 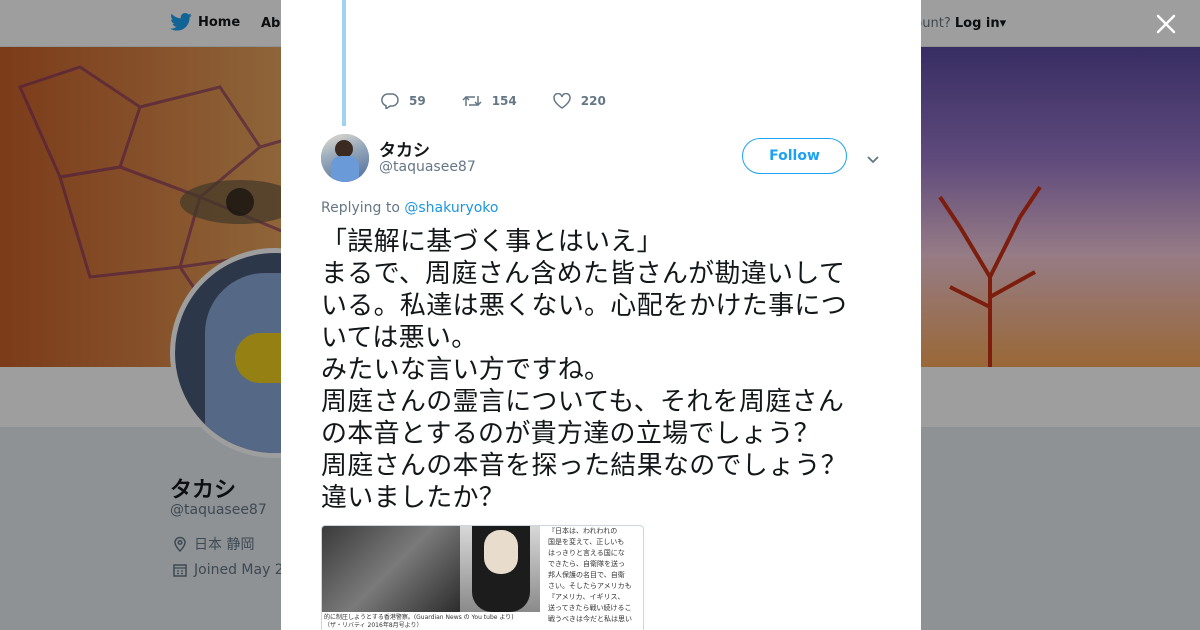 What do you see at coordinates (586, 575) in the screenshot?
I see `media-line: 邦人保護の名目で、自衛` at bounding box center [586, 575].